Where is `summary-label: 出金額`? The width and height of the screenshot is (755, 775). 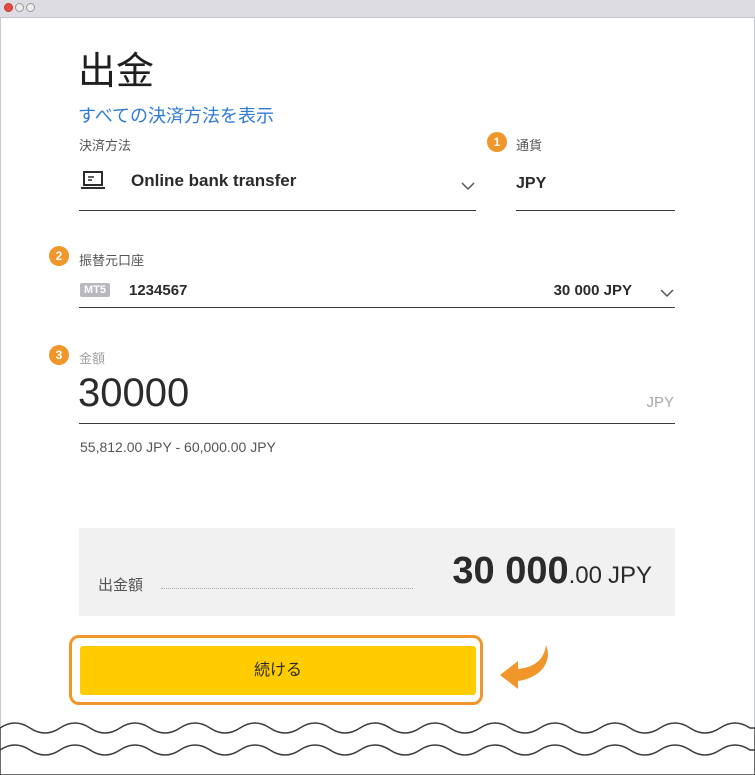 summary-label: 出金額 is located at coordinates (121, 585).